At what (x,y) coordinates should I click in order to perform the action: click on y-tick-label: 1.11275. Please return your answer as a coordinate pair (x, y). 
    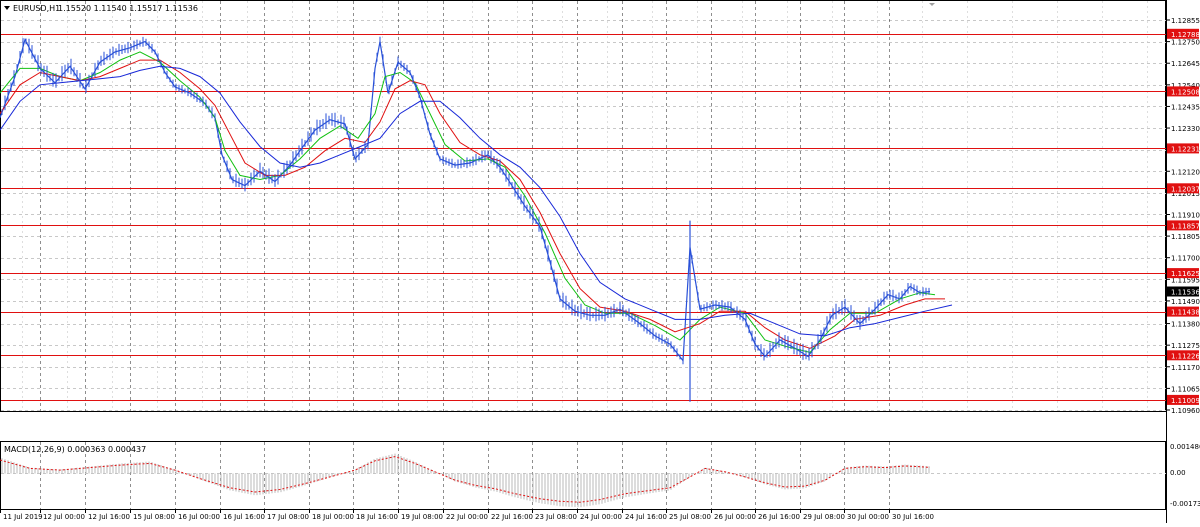
    Looking at the image, I should click on (1185, 346).